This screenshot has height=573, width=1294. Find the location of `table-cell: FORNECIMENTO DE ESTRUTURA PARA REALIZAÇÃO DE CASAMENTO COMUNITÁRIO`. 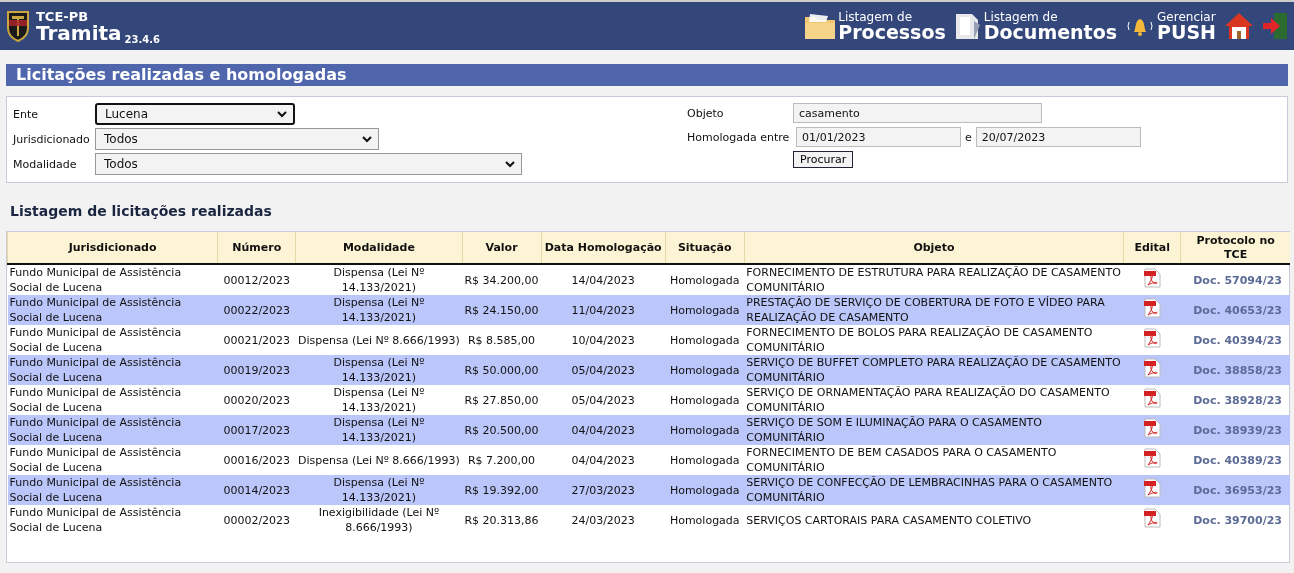

table-cell: FORNECIMENTO DE ESTRUTURA PARA REALIZAÇÃO DE CASAMENTO COMUNITÁRIO is located at coordinates (934, 279).